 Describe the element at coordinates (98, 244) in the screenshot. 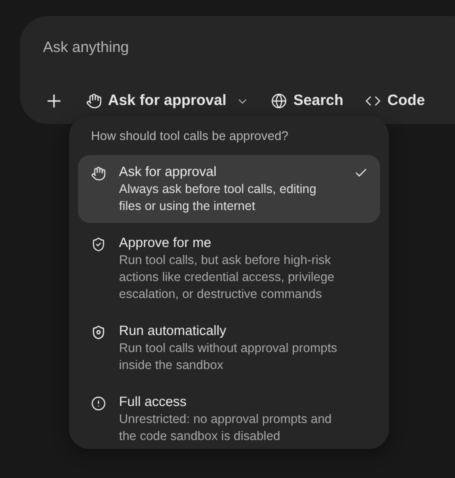

I see `shield-check-icon` at that location.